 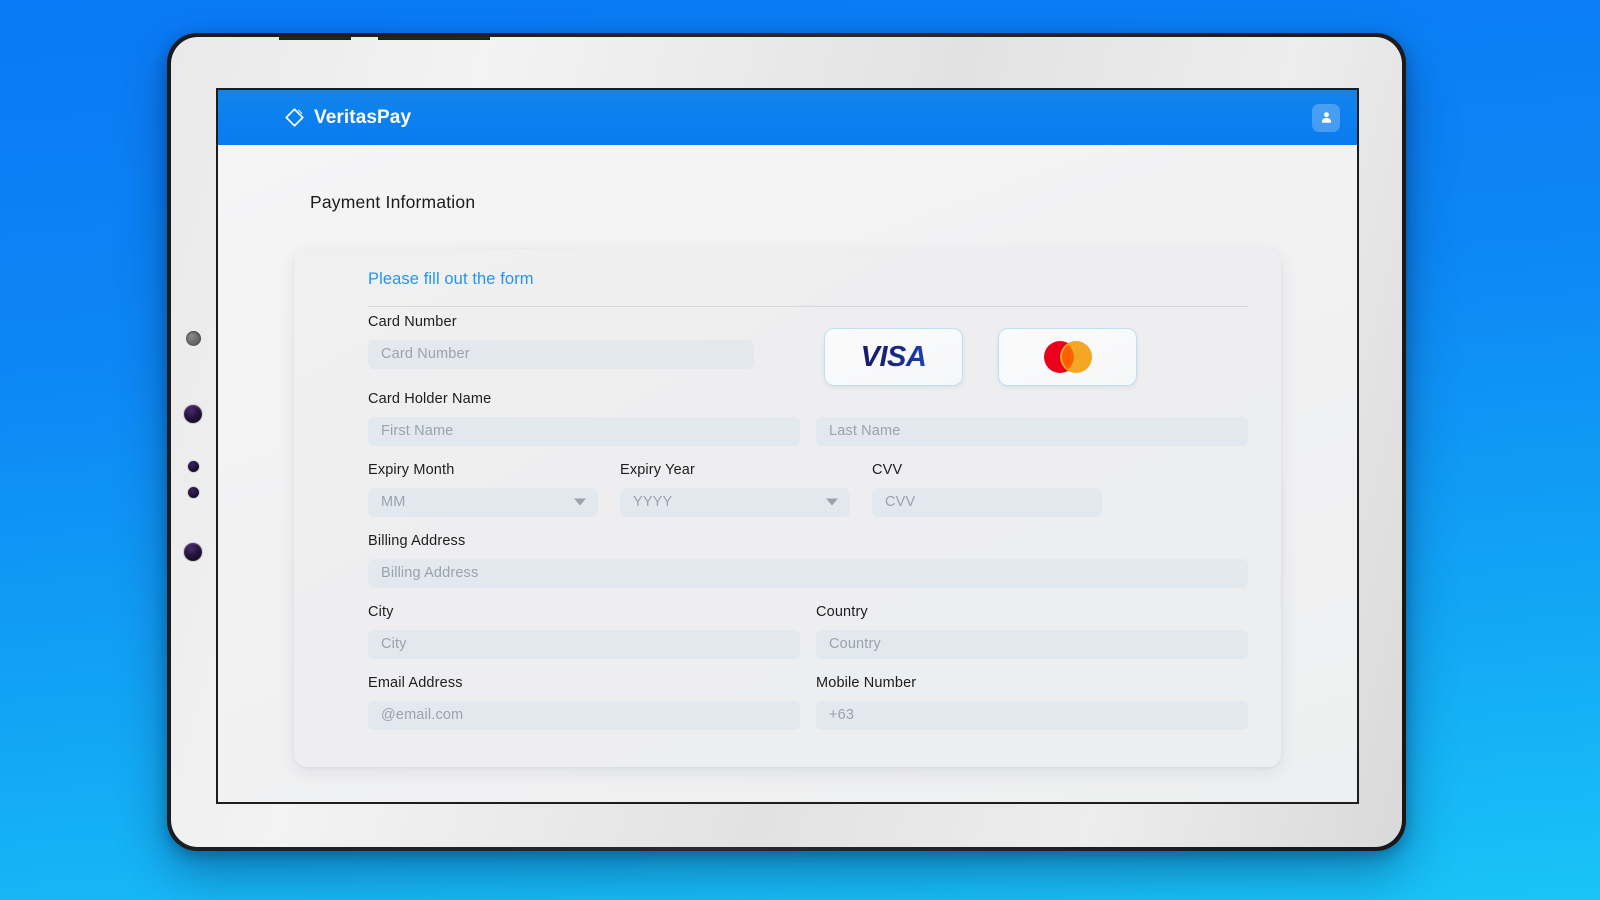 I want to click on field-group-city-country: City Country City Country, so click(x=808, y=632).